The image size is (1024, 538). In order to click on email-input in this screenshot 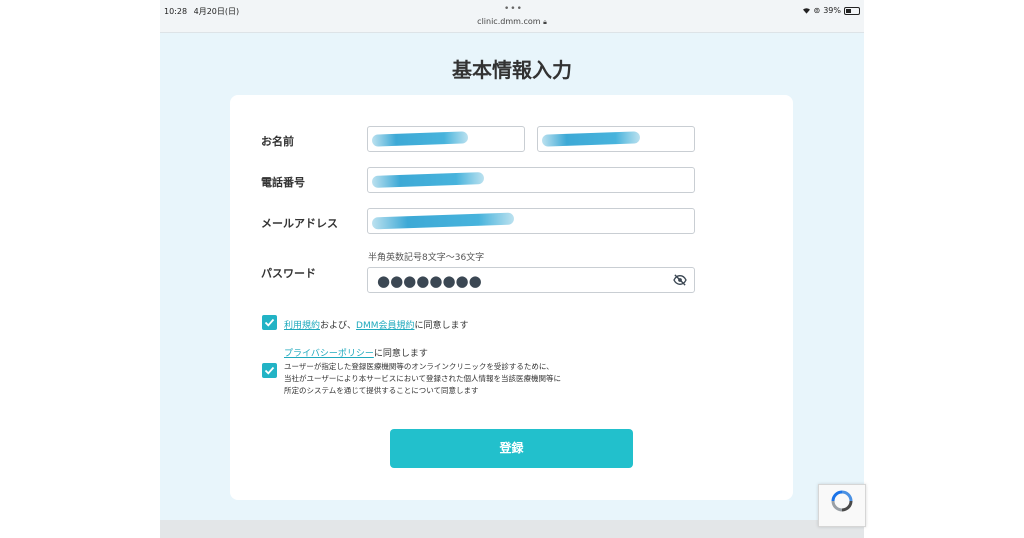, I will do `click(531, 221)`.